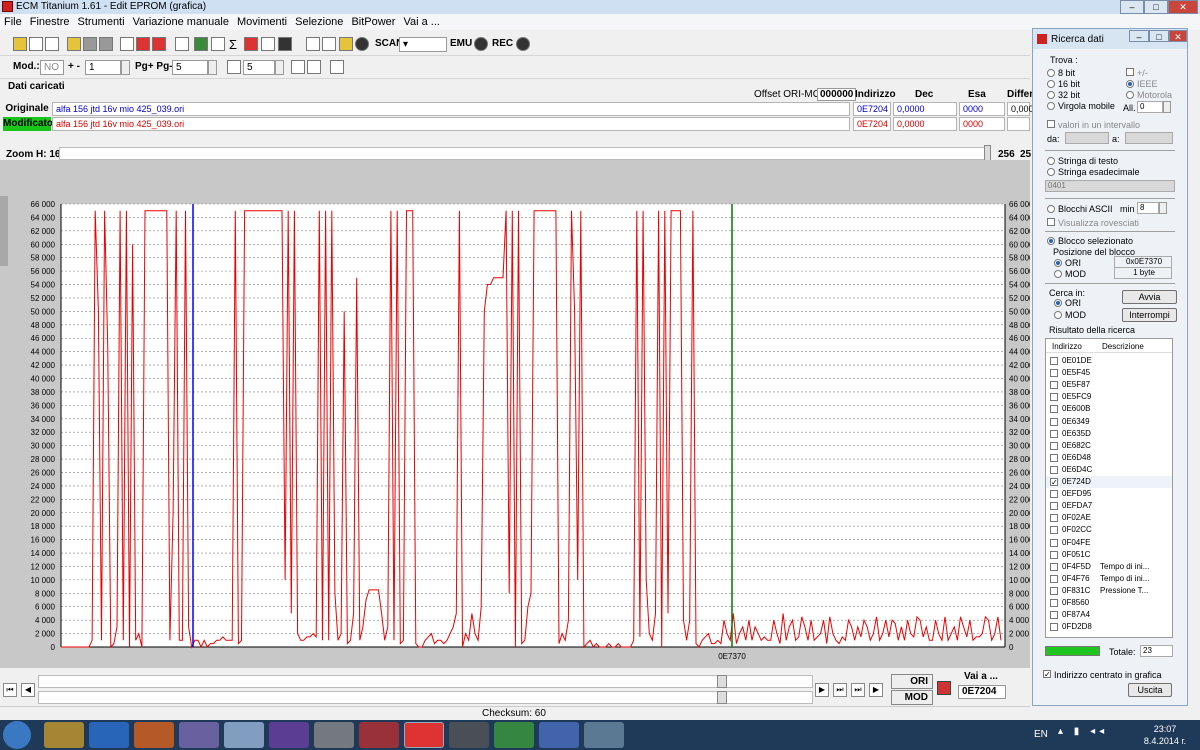 This screenshot has height=750, width=1200. Describe the element at coordinates (1110, 186) in the screenshot. I see `stringa-input: 0401` at that location.